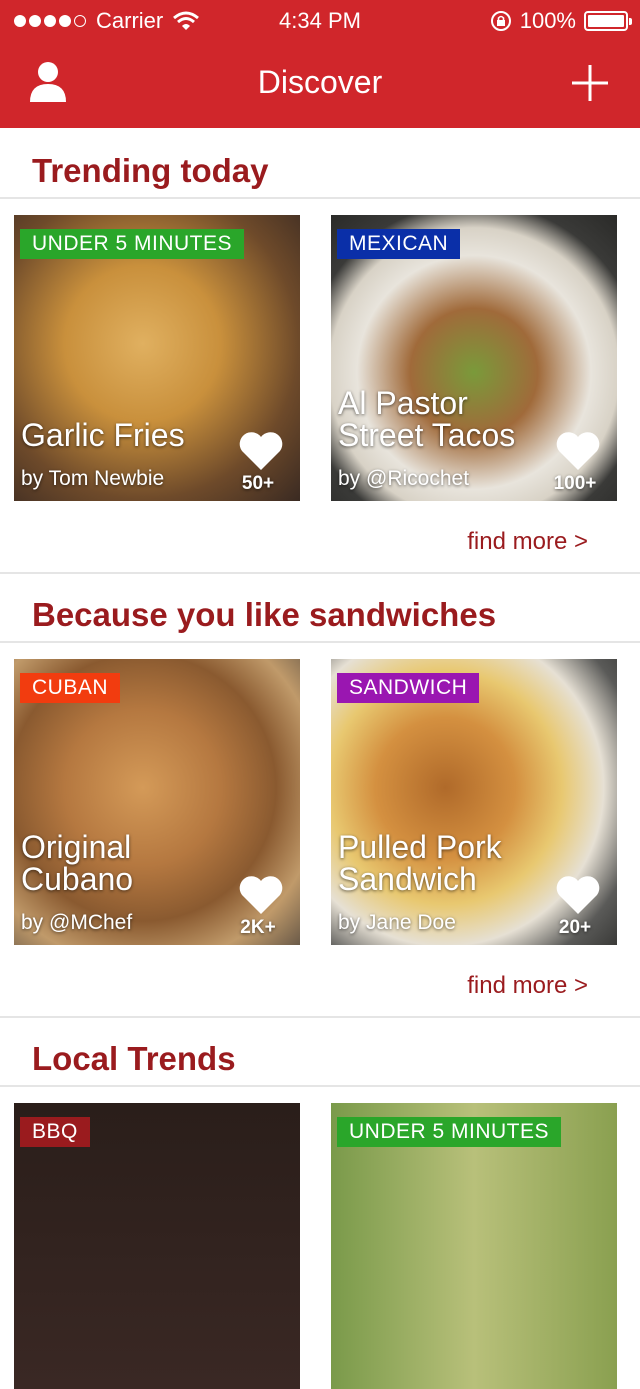 Image resolution: width=640 pixels, height=1389 pixels. What do you see at coordinates (420, 863) in the screenshot?
I see `recipe-title: Pulled Pork Sandwich` at bounding box center [420, 863].